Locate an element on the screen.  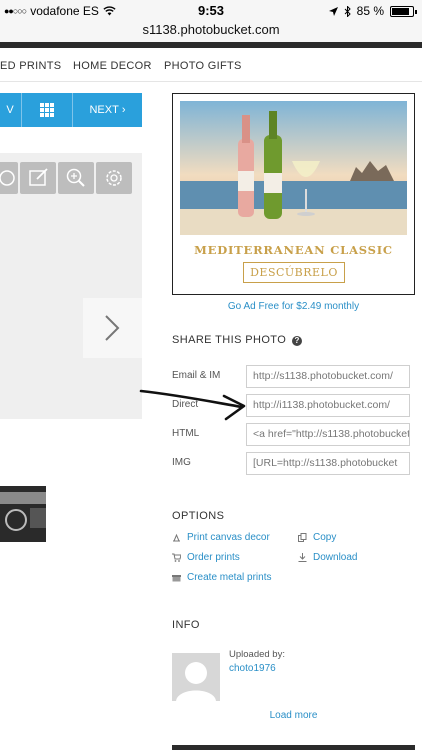
load-more-link: Load more is located at coordinates (293, 715).